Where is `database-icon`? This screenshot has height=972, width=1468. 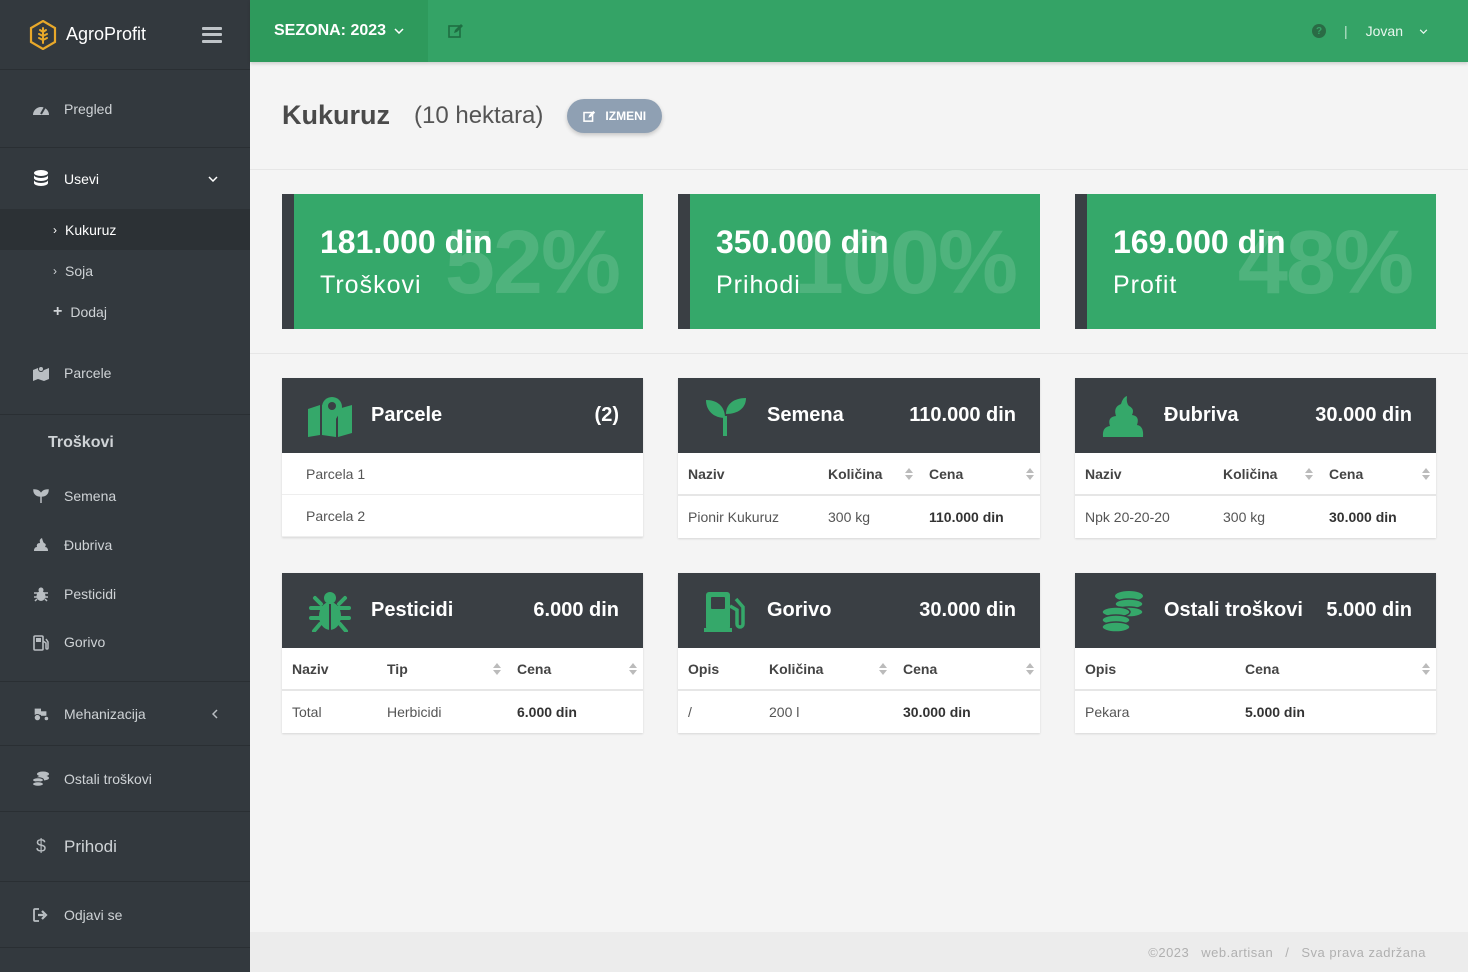 database-icon is located at coordinates (41, 179).